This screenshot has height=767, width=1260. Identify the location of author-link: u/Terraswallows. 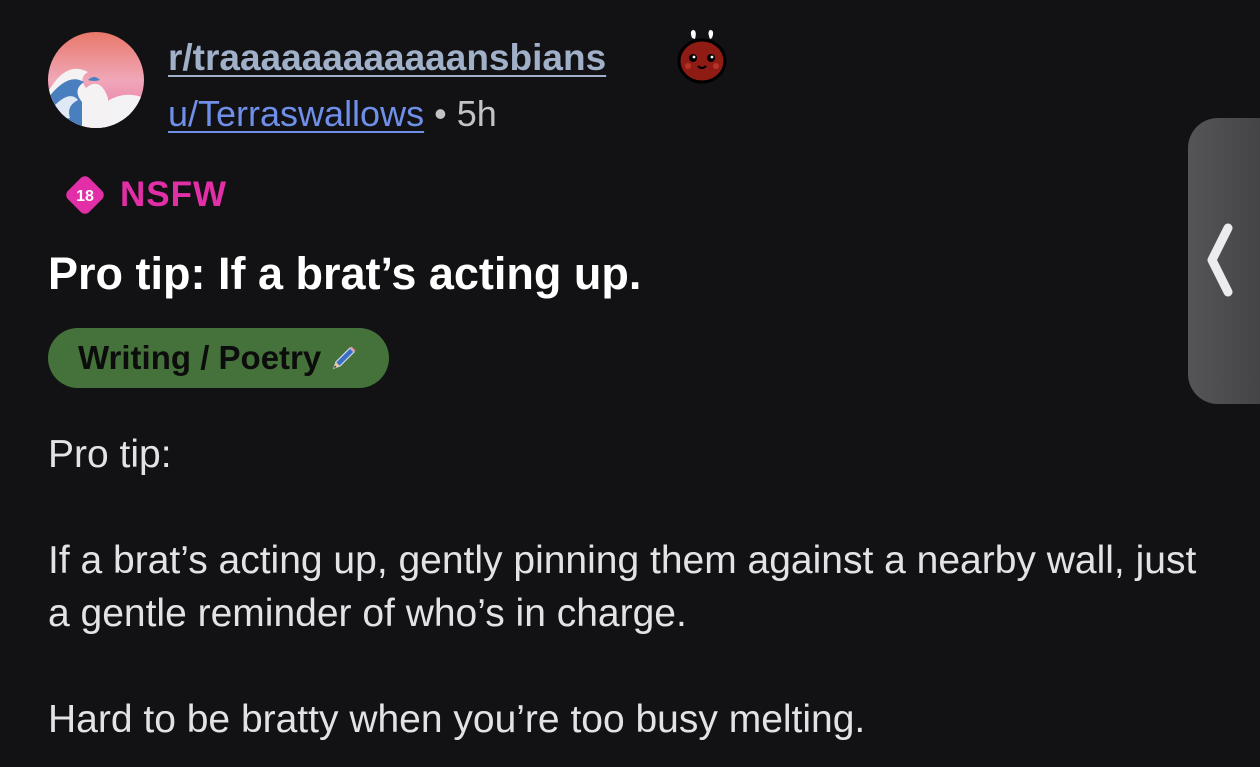
(296, 113).